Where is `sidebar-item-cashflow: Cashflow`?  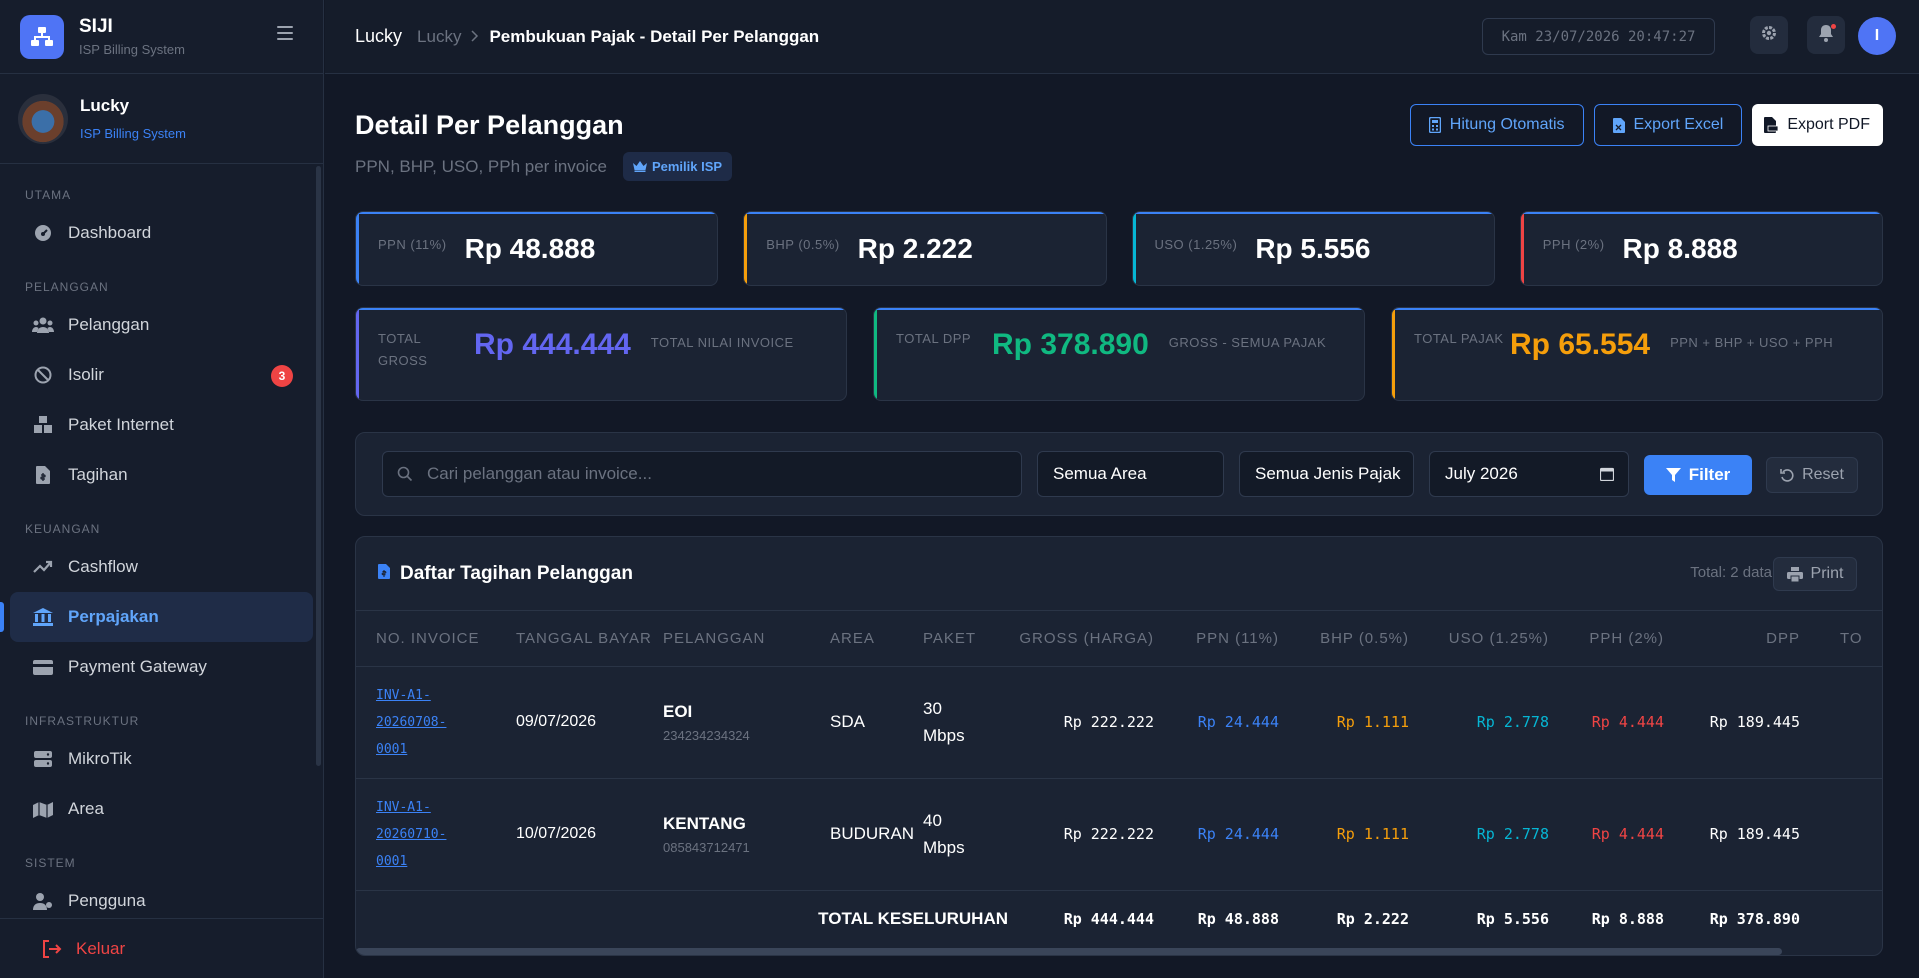
sidebar-item-cashflow: Cashflow is located at coordinates (161, 567).